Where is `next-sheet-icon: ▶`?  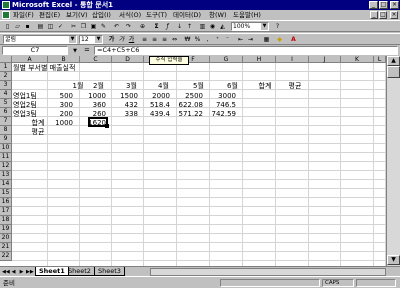 next-sheet-icon: ▶ is located at coordinates (21, 272).